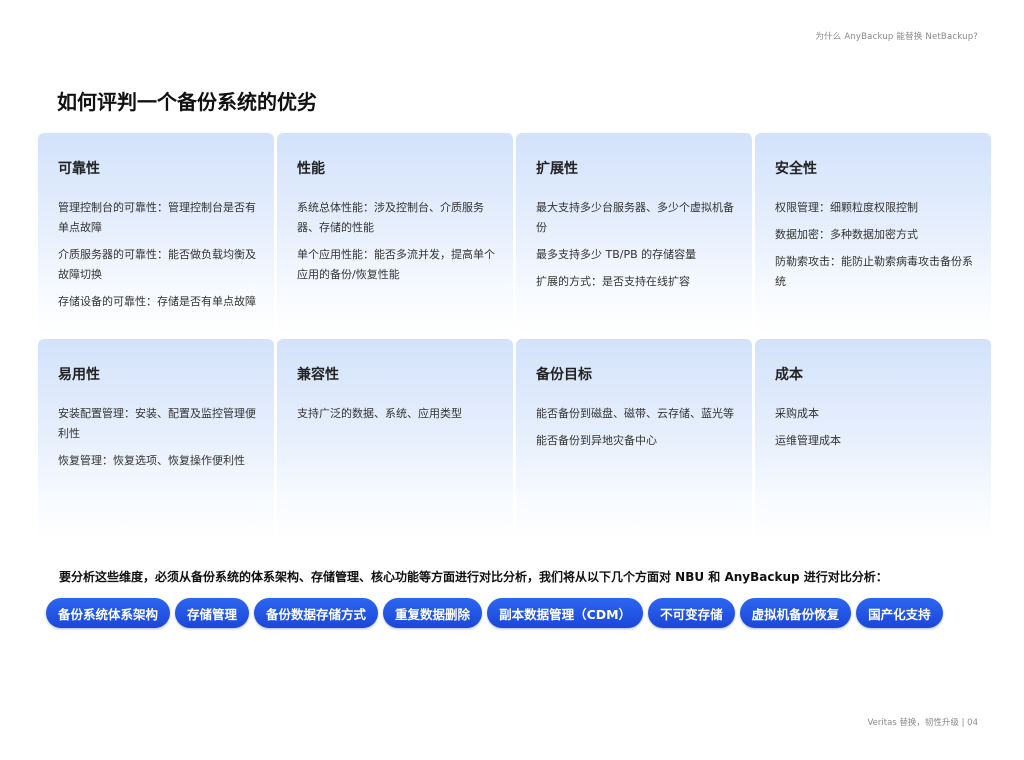  Describe the element at coordinates (151, 460) in the screenshot. I see `card-line: 恢复管理：恢复选项、恢复操作便利性` at that location.